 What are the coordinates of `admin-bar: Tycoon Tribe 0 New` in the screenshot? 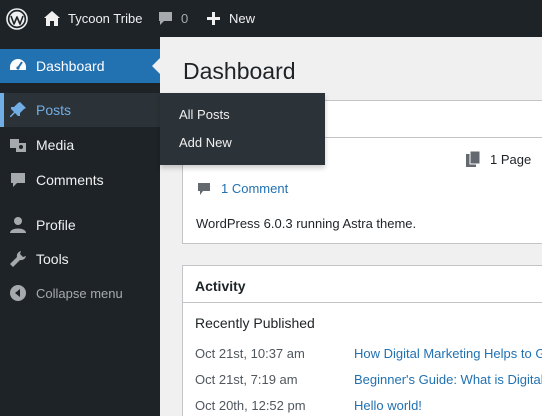 It's located at (271, 18).